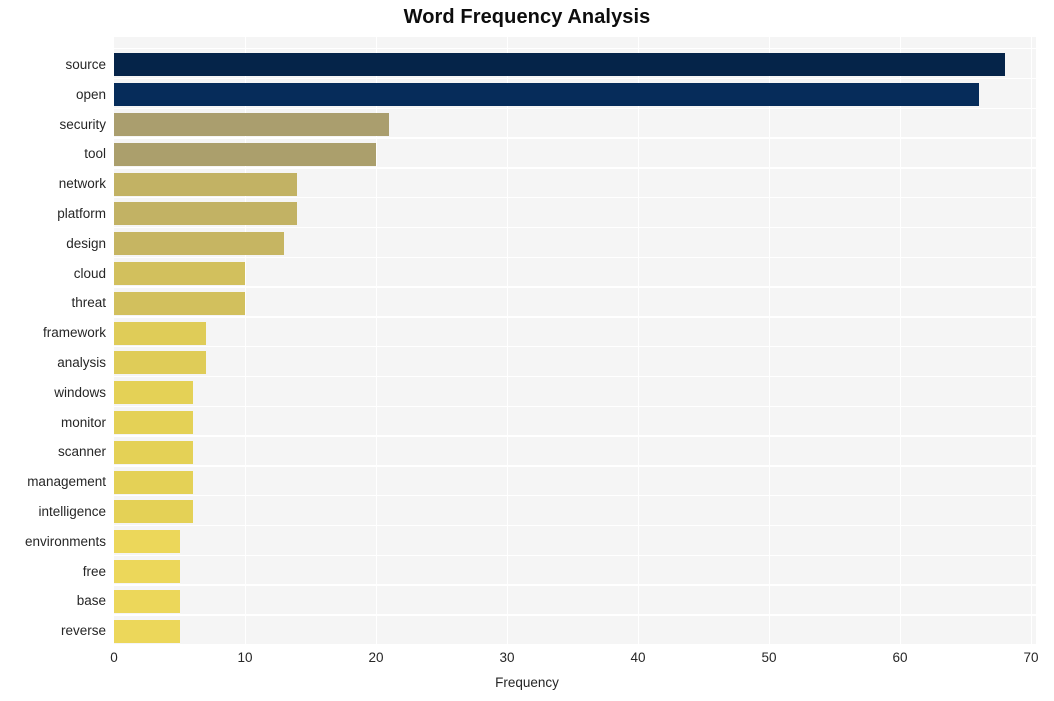  Describe the element at coordinates (83, 422) in the screenshot. I see `y-axis-tick-label: monitor` at that location.